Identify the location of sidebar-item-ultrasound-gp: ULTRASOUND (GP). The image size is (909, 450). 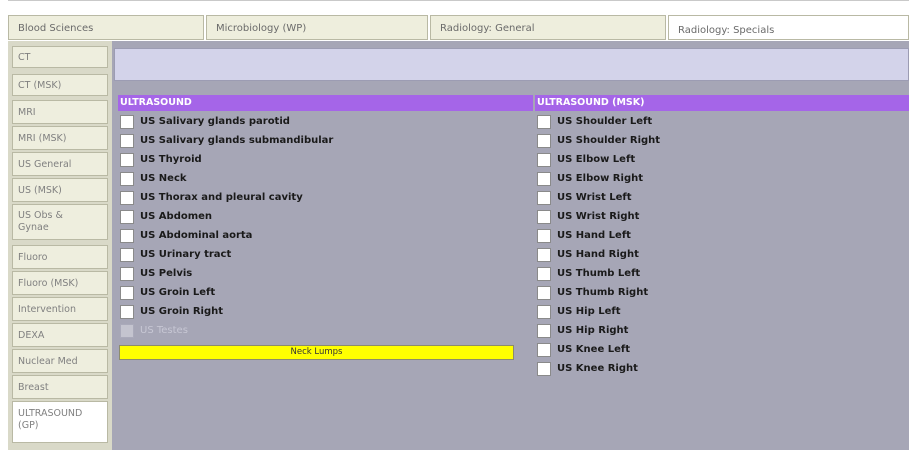
(60, 422).